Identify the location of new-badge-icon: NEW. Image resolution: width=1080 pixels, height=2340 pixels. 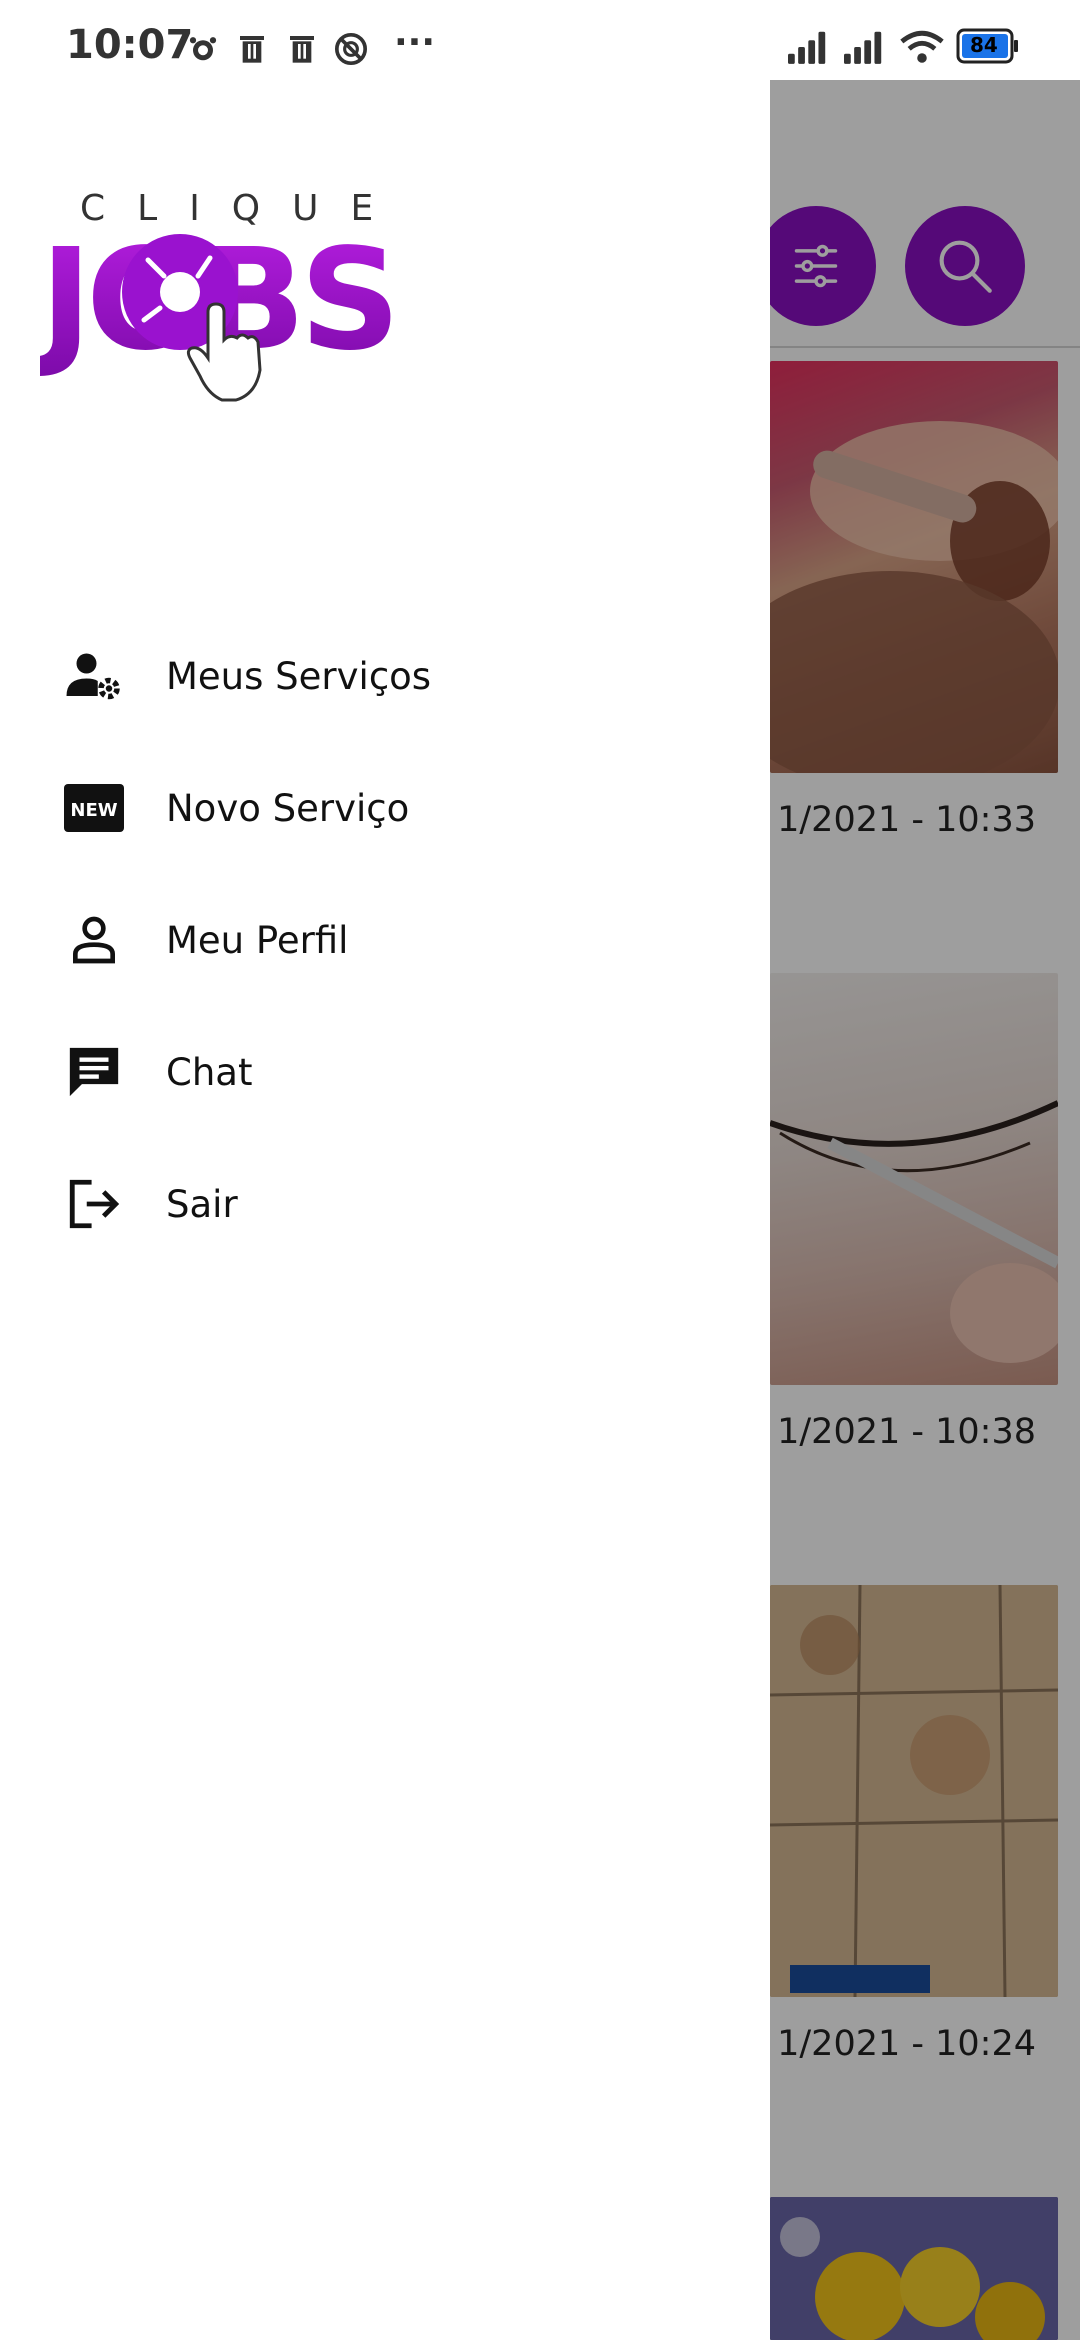
(94, 808).